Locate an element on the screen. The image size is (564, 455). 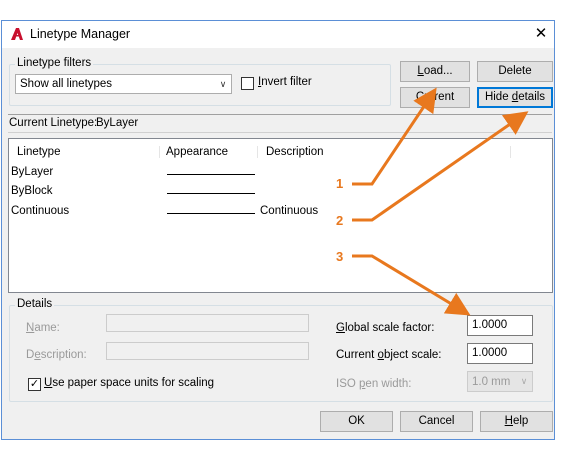
callout-number-2: 2 is located at coordinates (340, 220).